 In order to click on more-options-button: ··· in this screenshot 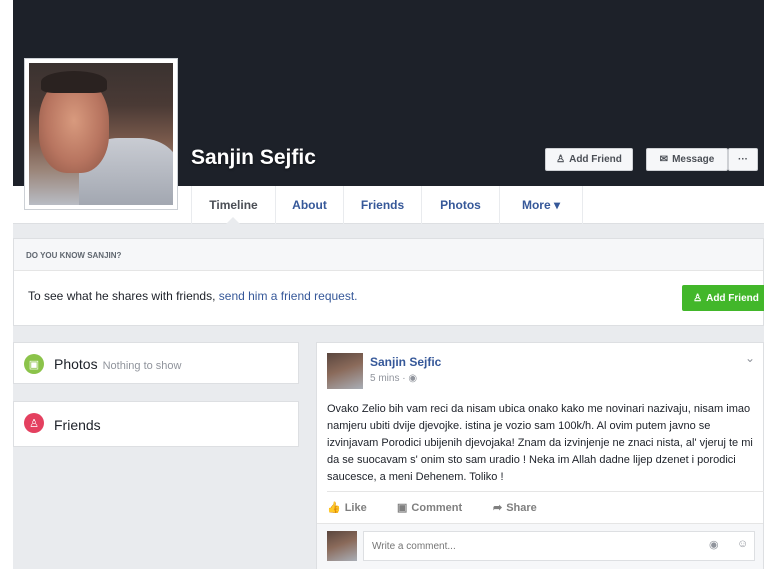, I will do `click(743, 159)`.